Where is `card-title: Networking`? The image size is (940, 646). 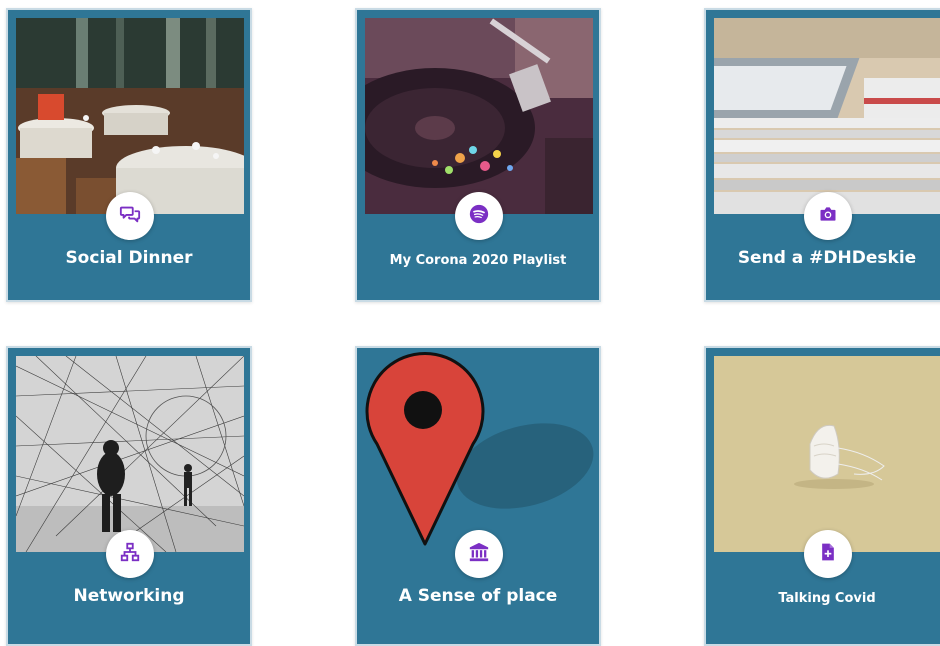
card-title: Networking is located at coordinates (129, 596).